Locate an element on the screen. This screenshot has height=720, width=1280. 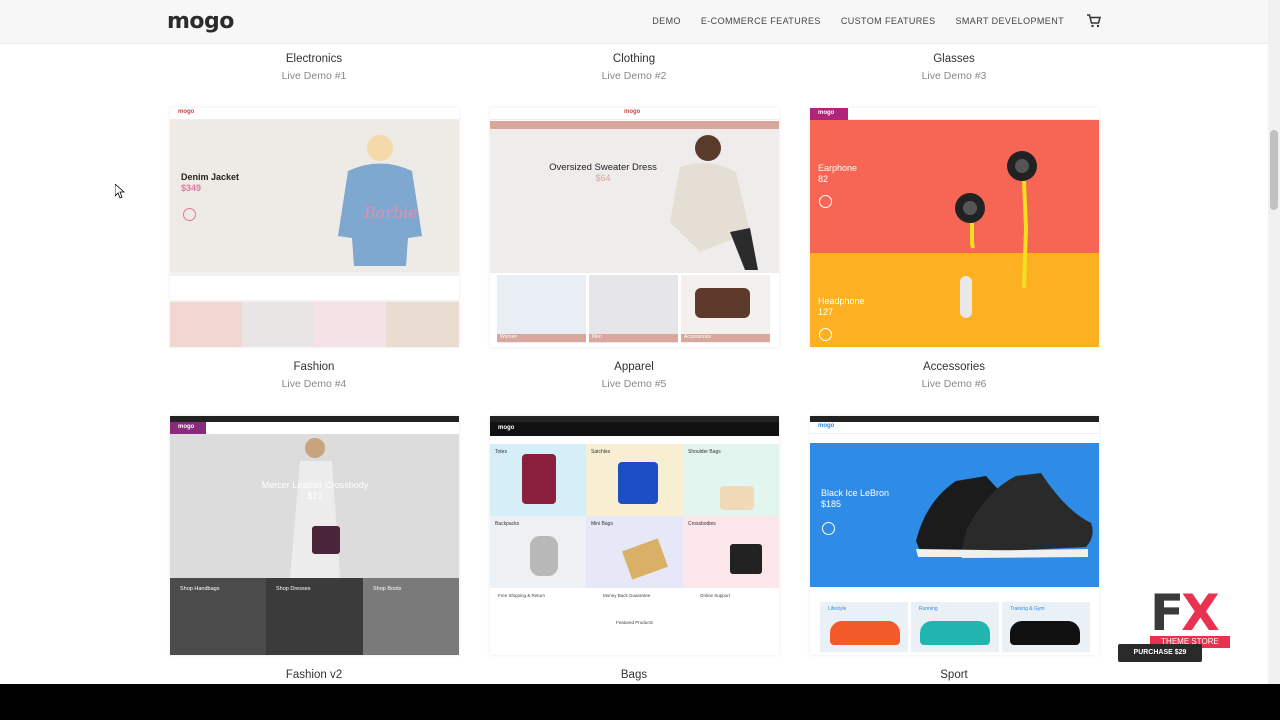
nav-demo: DEMO is located at coordinates (666, 21).